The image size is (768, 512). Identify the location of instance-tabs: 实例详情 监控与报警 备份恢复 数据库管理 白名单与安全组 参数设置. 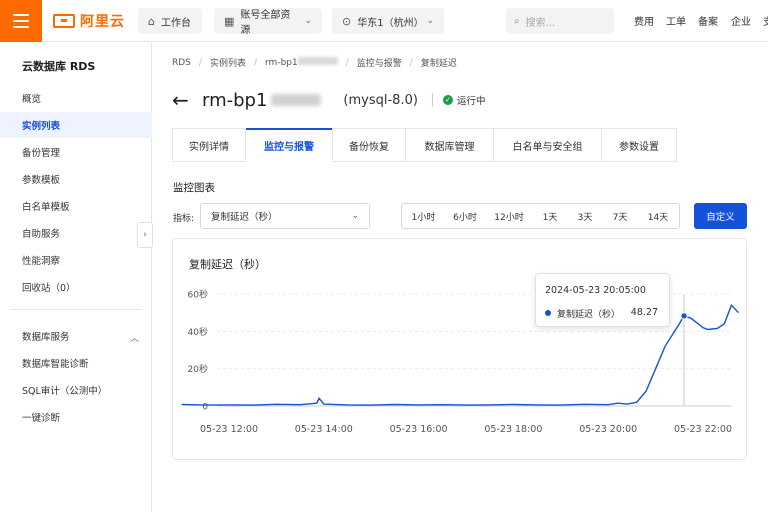
(424, 145).